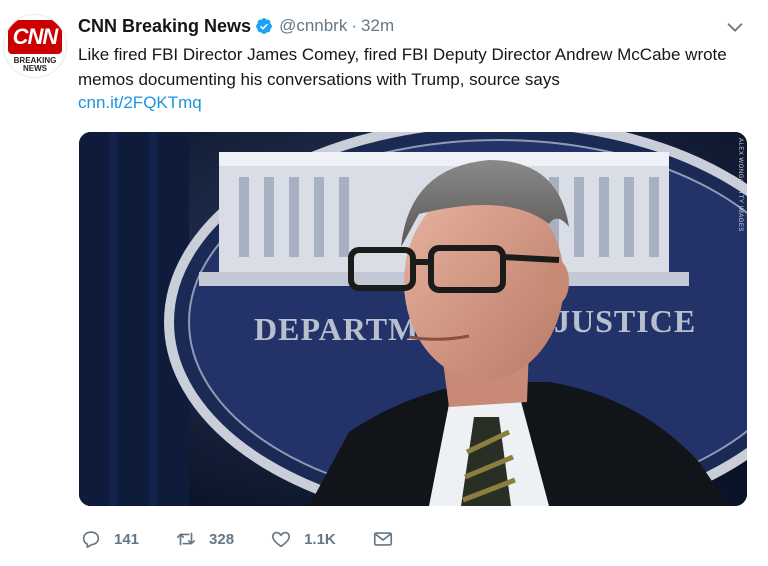 This screenshot has height=566, width=768. I want to click on direct-message-button, so click(383, 539).